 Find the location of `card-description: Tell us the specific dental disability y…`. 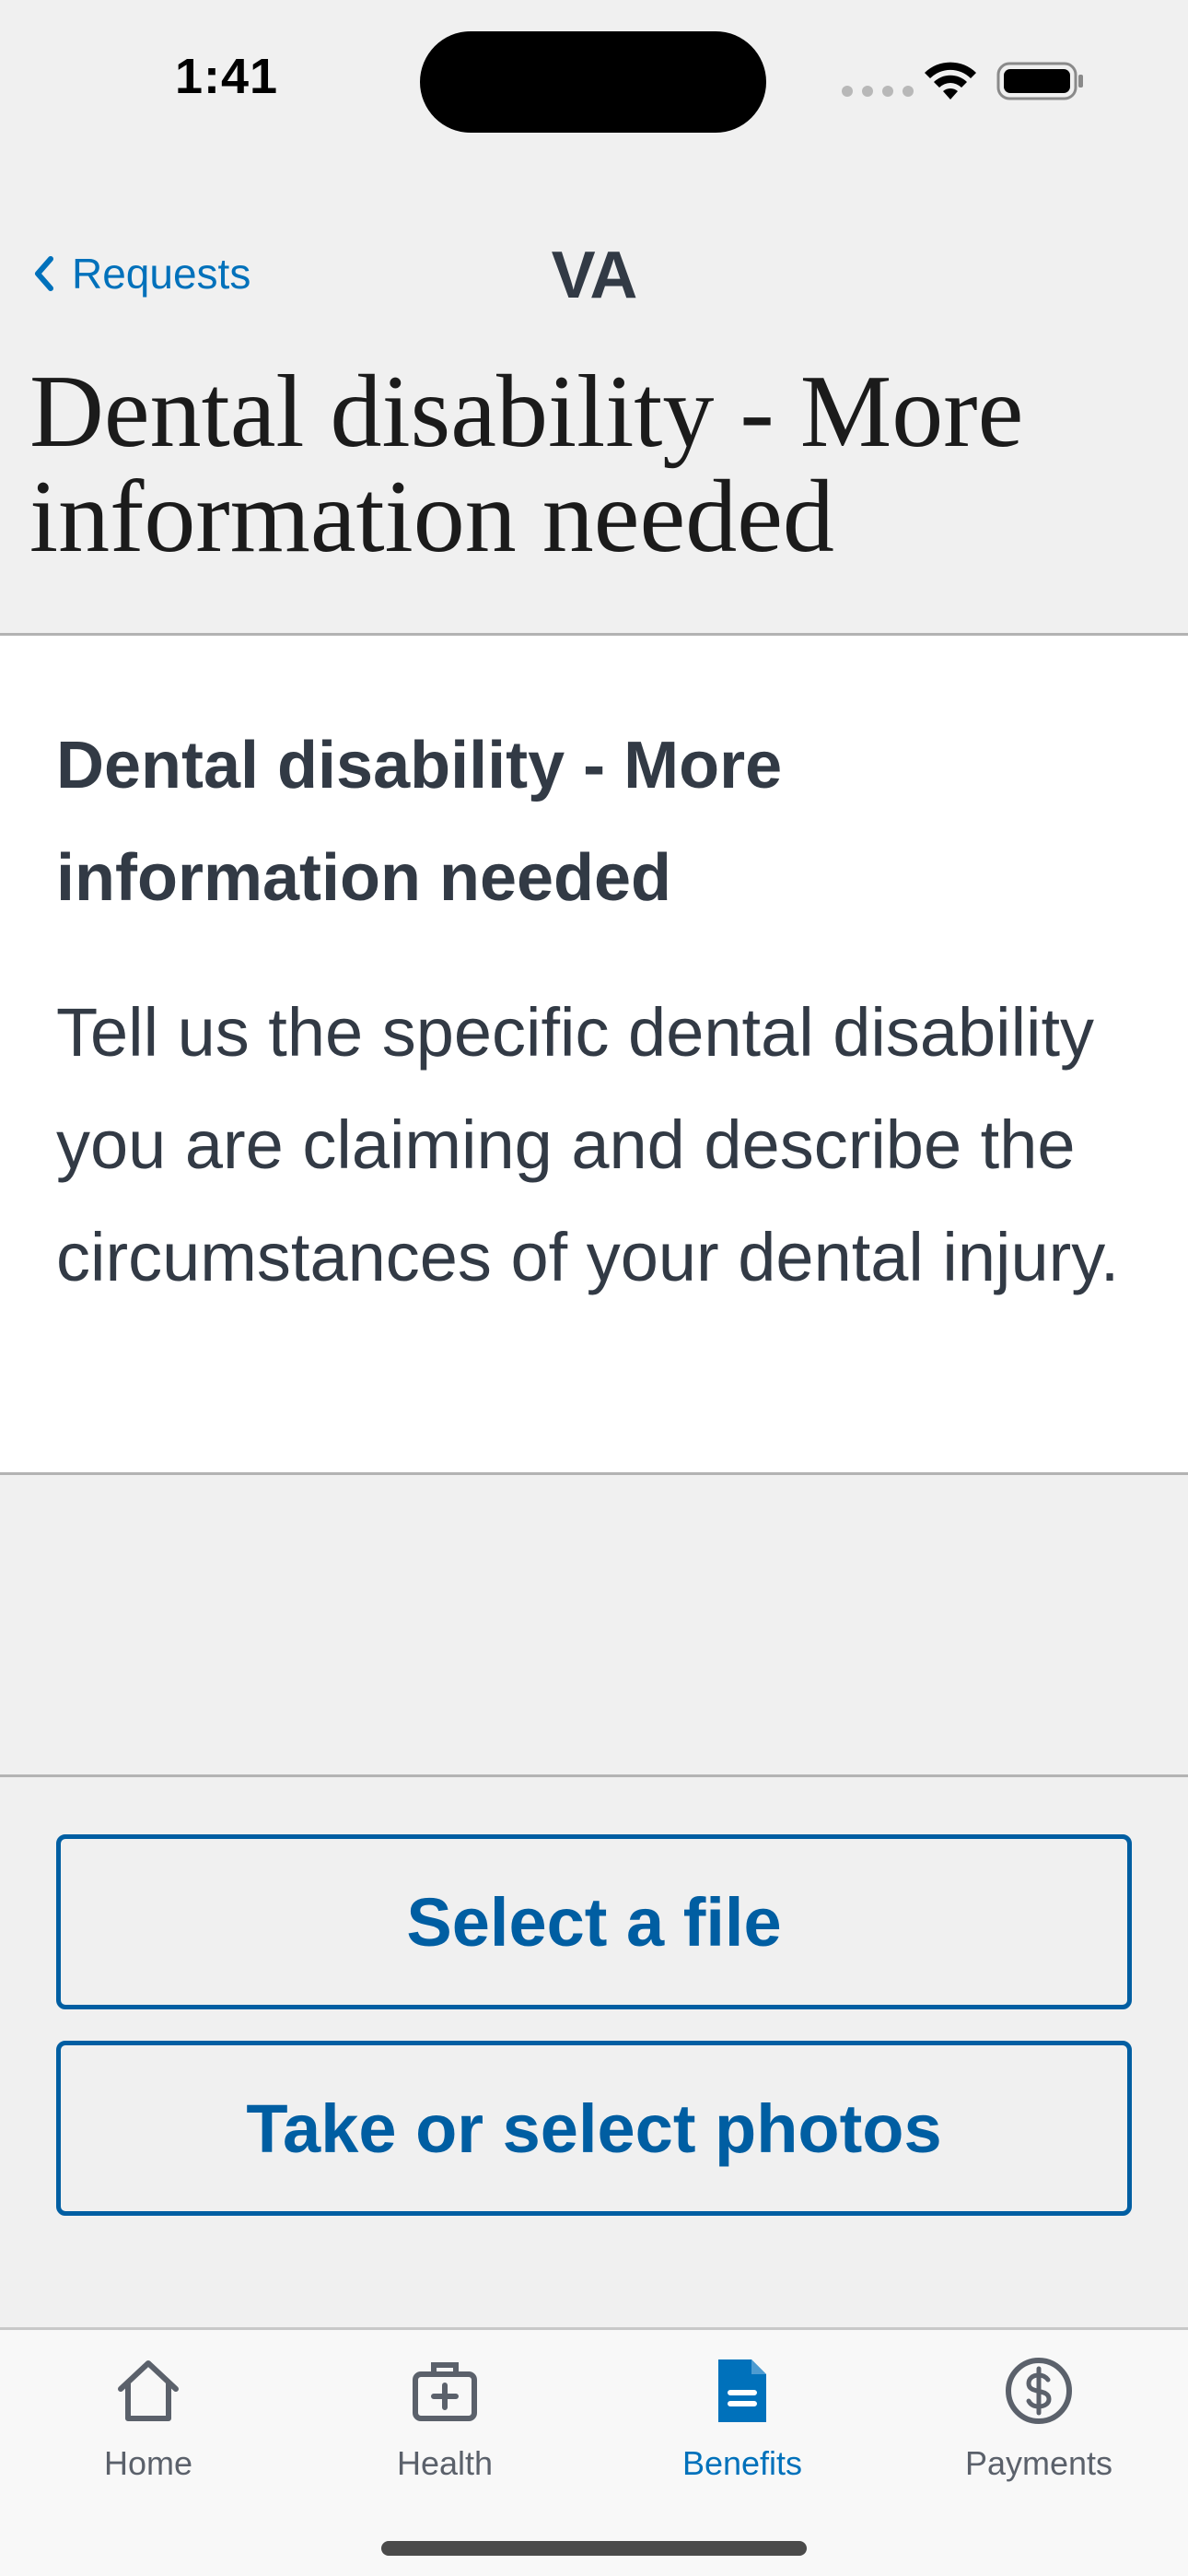

card-description: Tell us the specific dental disability y… is located at coordinates (588, 1144).